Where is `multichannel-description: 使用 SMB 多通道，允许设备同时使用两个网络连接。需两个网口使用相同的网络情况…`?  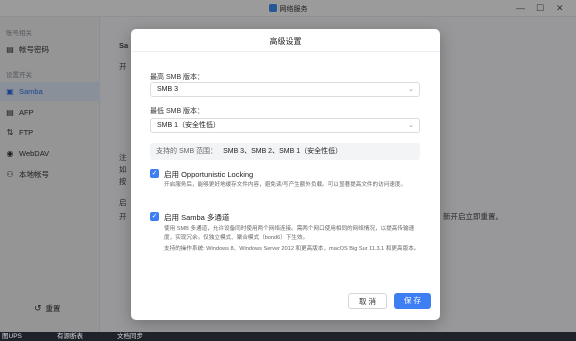
multichannel-description: 使用 SMB 多通道，允许设备同时使用两个网络连接。需两个网口使用相同的网络情况… is located at coordinates (289, 233).